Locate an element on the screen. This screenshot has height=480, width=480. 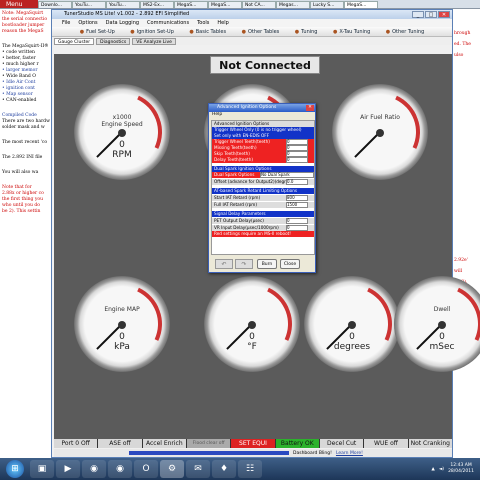
toolbar-button-fuel-set-up: ● Fuel Set-Up is located at coordinates (97, 31).